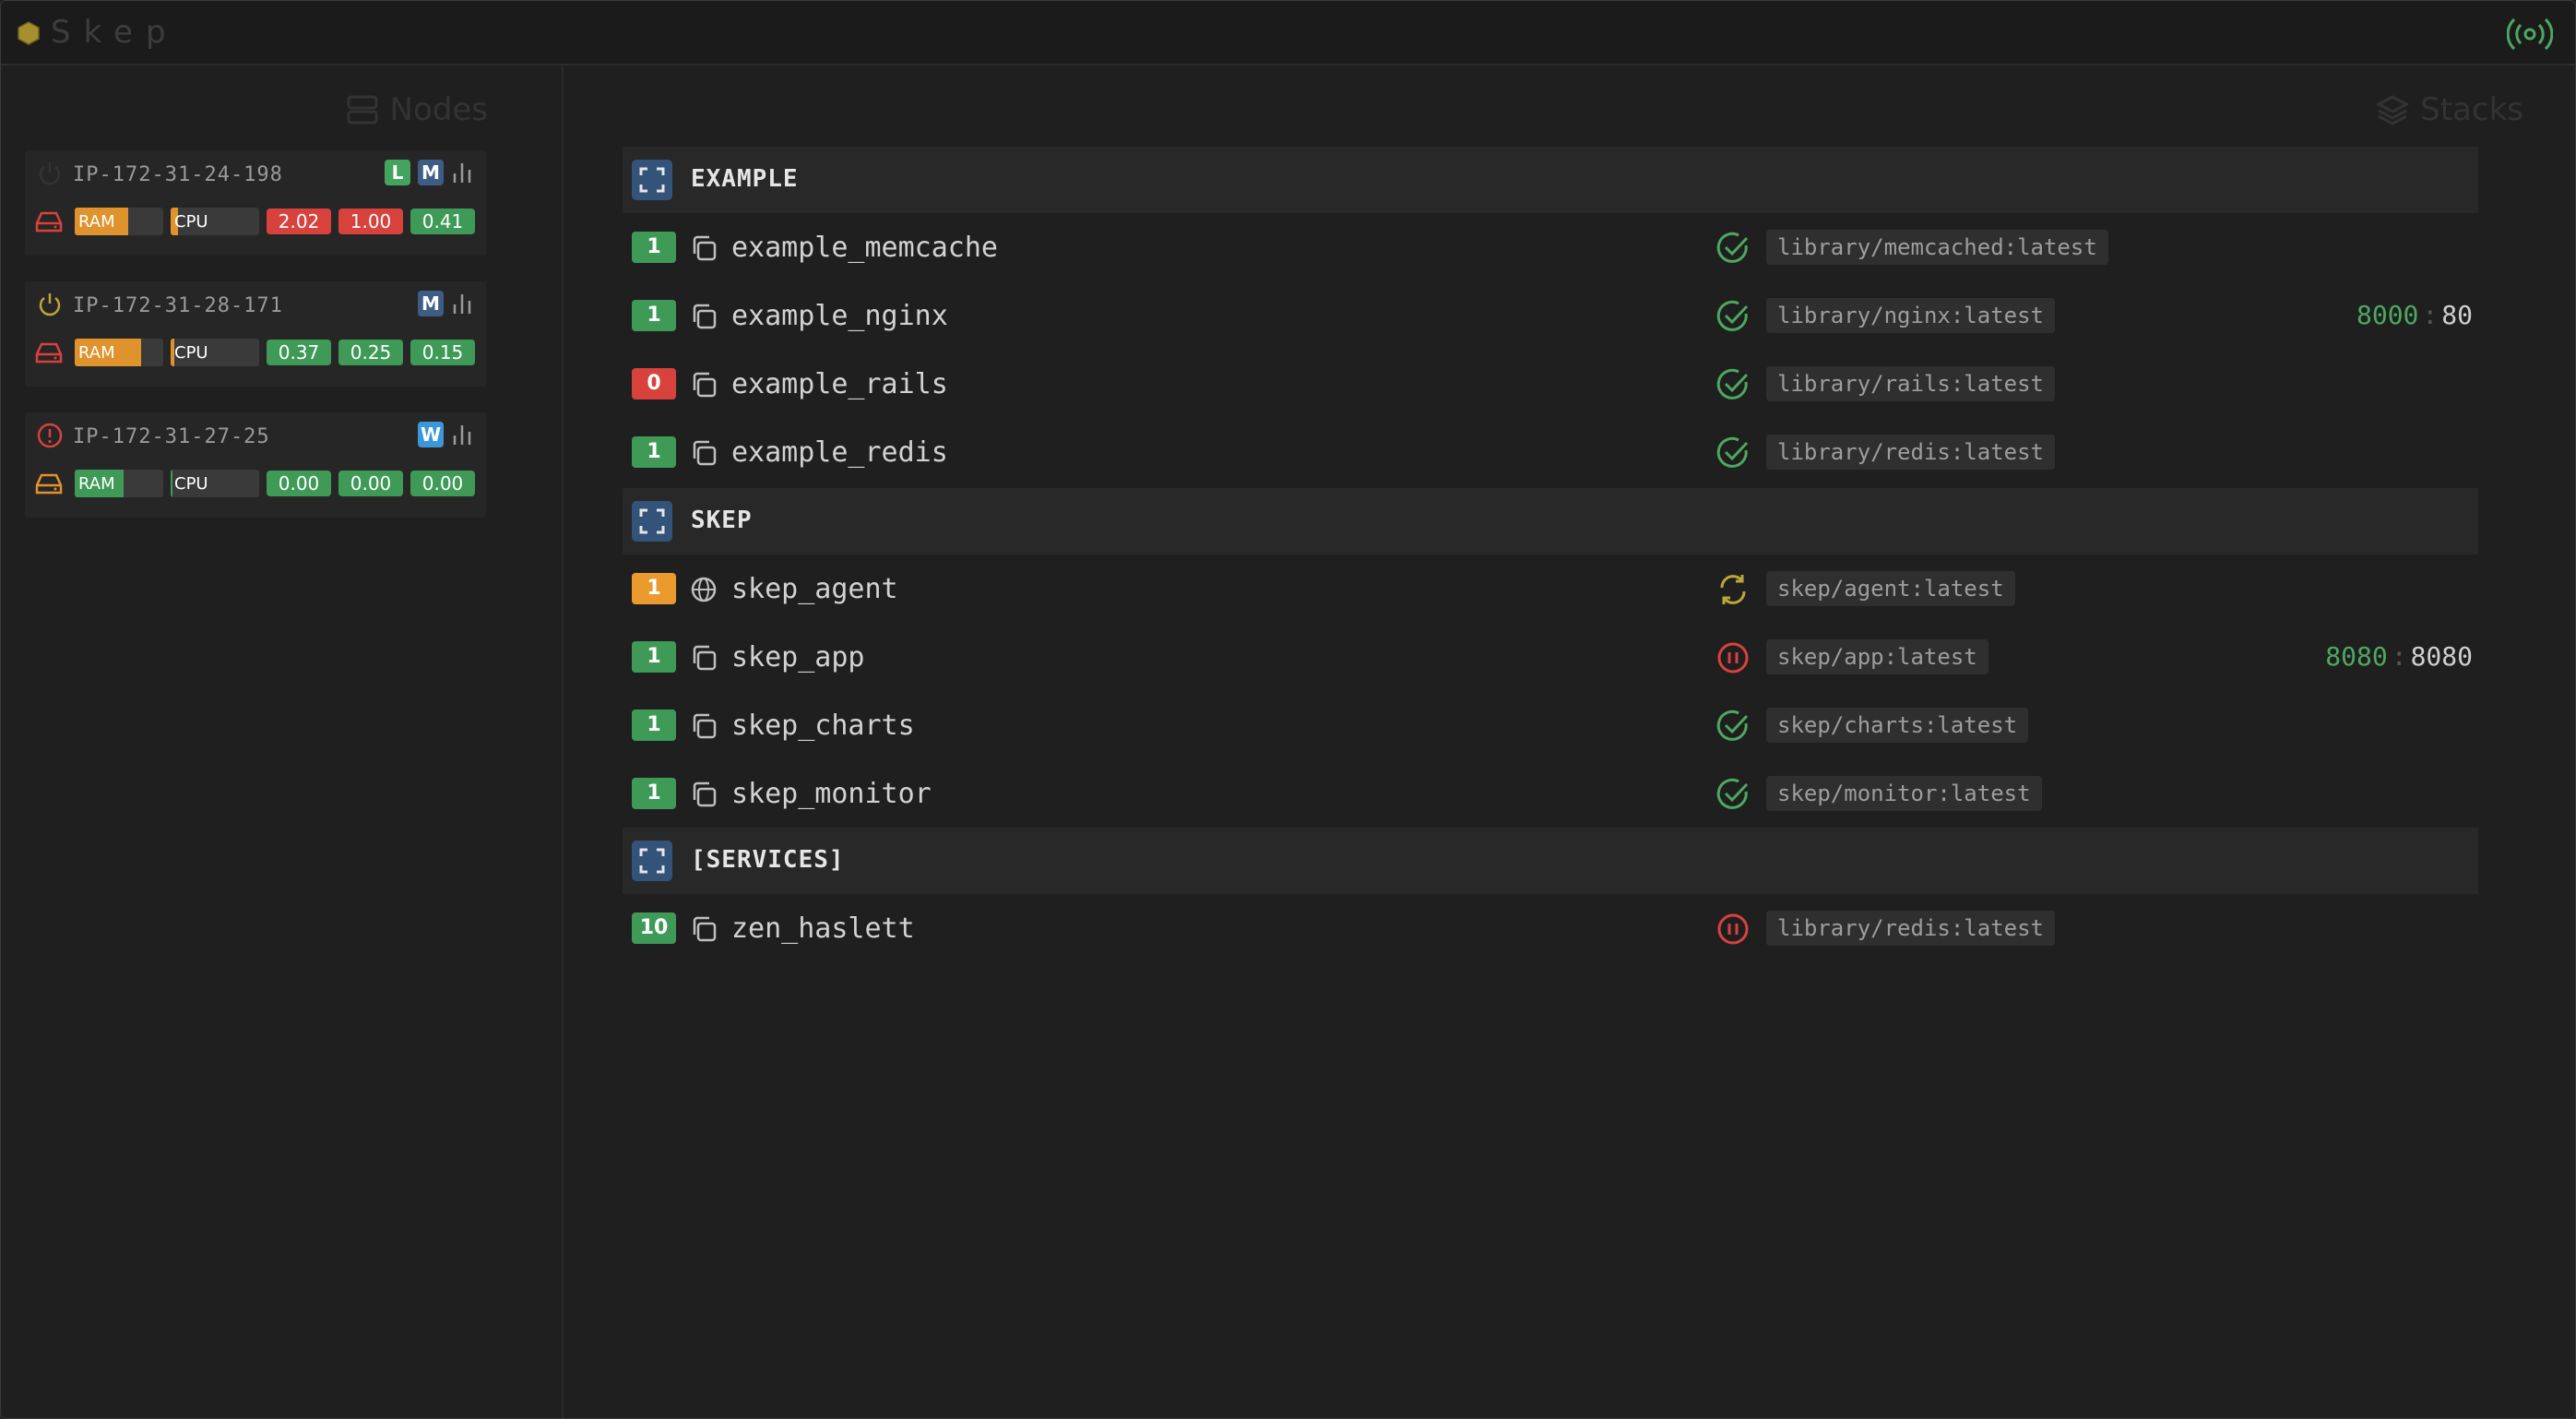 The height and width of the screenshot is (1419, 2576). What do you see at coordinates (1890, 588) in the screenshot?
I see `service-image: skep/agent:latest` at bounding box center [1890, 588].